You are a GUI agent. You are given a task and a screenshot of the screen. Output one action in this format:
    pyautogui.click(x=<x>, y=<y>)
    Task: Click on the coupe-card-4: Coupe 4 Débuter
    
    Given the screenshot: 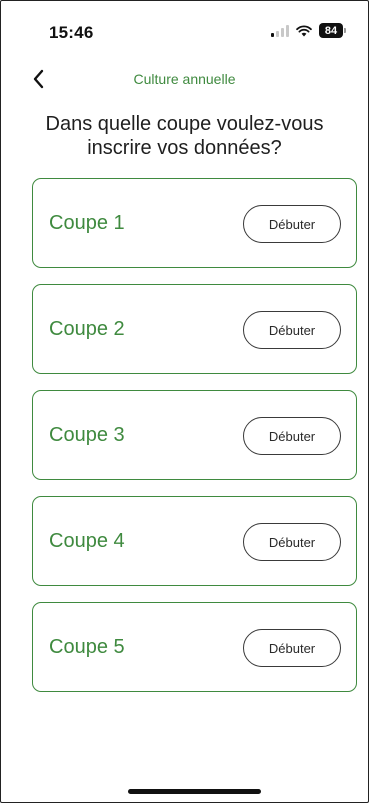 What is the action you would take?
    pyautogui.click(x=194, y=541)
    